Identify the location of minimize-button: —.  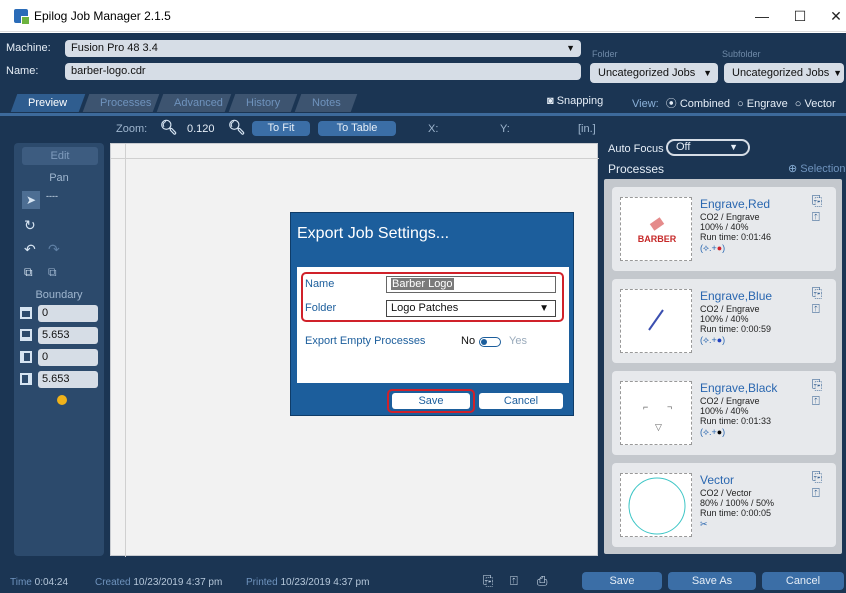
(762, 16).